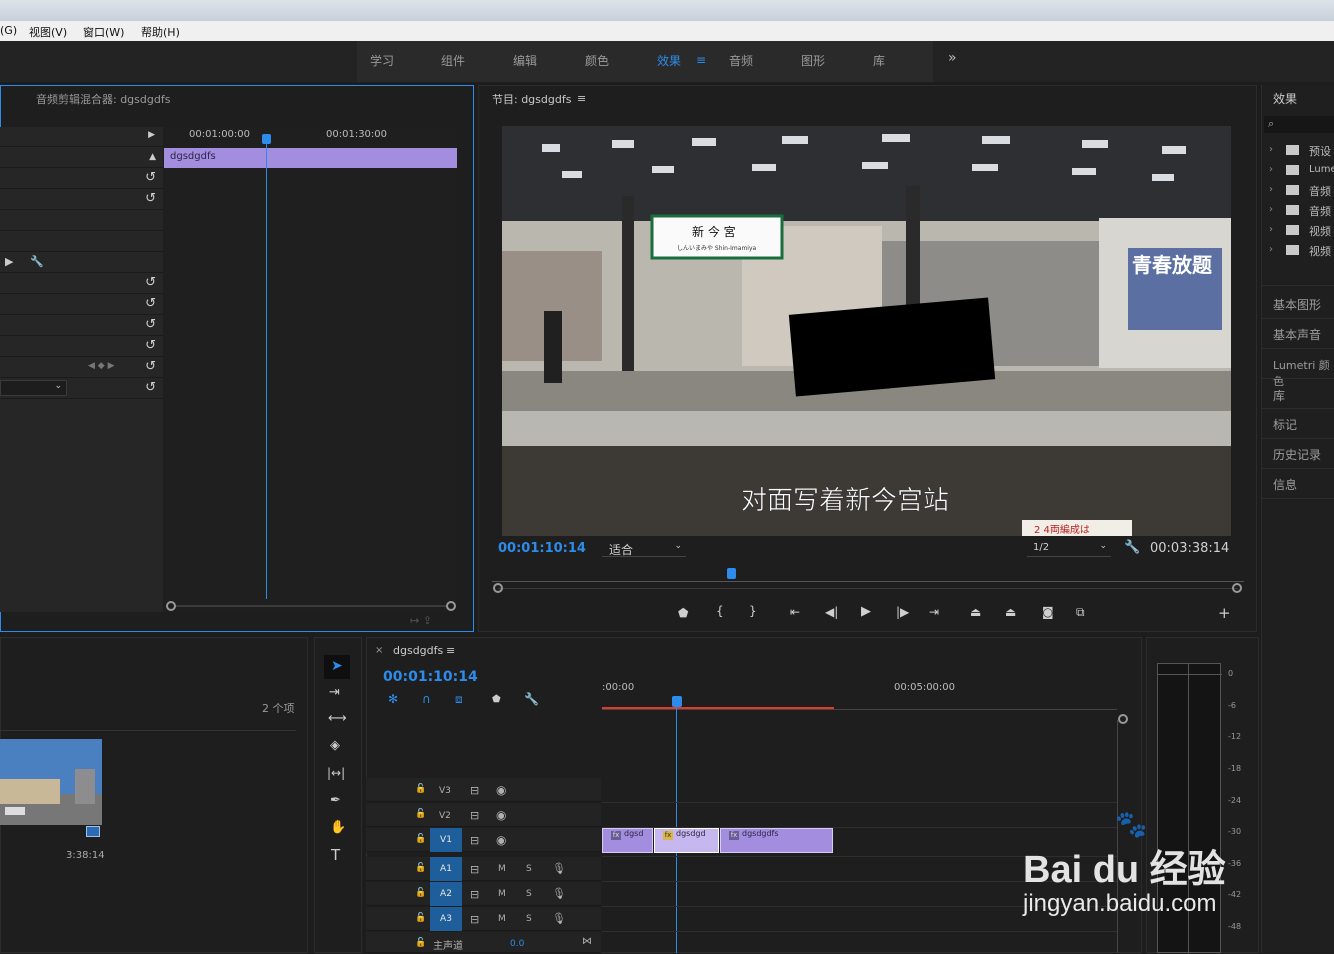 The width and height of the screenshot is (1334, 954). What do you see at coordinates (813, 60) in the screenshot?
I see `workspace-graphics: 图形` at bounding box center [813, 60].